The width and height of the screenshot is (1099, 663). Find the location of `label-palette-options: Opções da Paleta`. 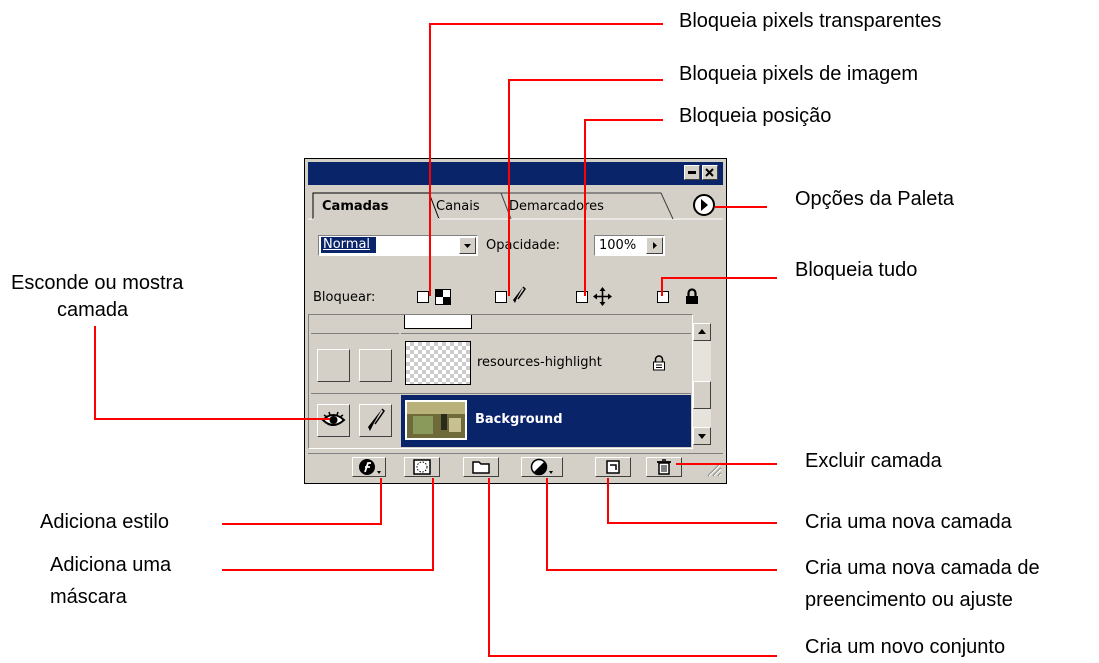

label-palette-options: Opções da Paleta is located at coordinates (874, 199).